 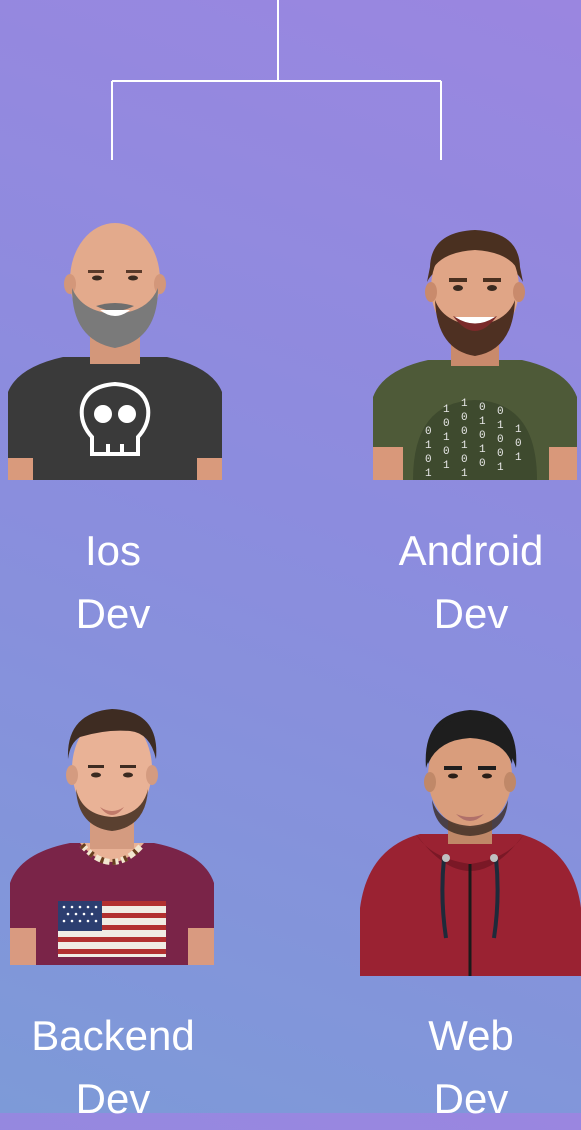 What do you see at coordinates (276, 80) in the screenshot?
I see `org-connector` at bounding box center [276, 80].